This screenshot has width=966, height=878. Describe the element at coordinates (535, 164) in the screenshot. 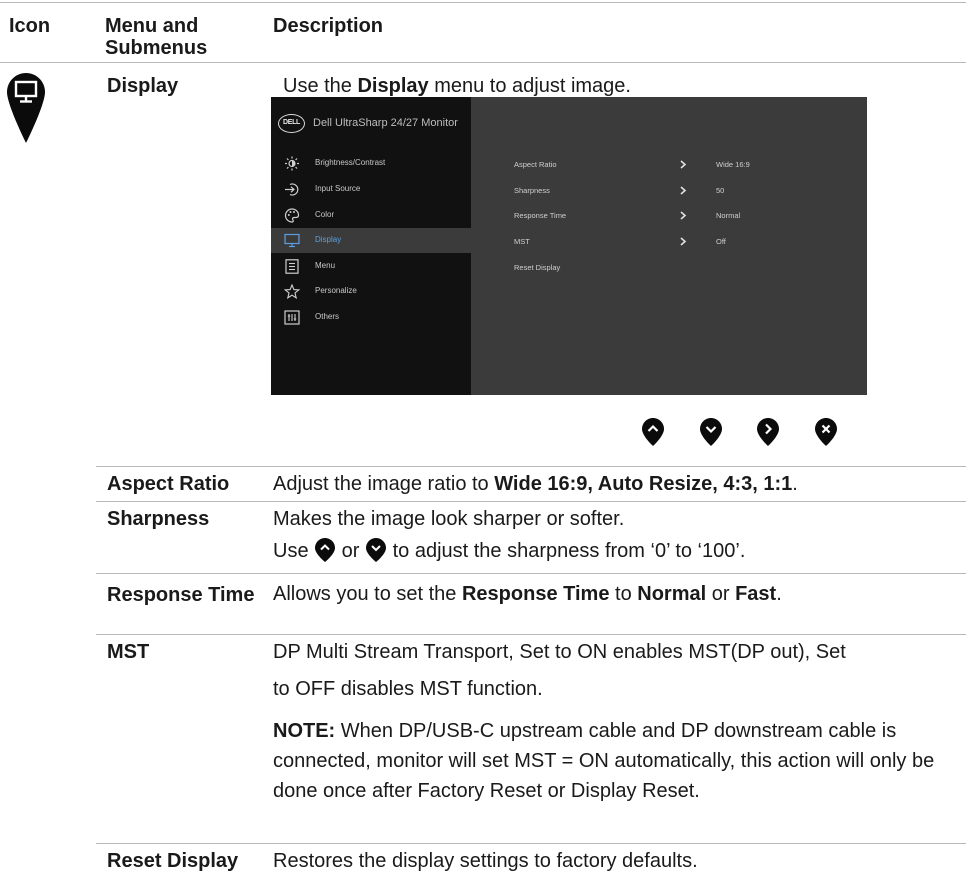

I see `osd-submenu-aspect-ratio: Aspect Ratio` at that location.